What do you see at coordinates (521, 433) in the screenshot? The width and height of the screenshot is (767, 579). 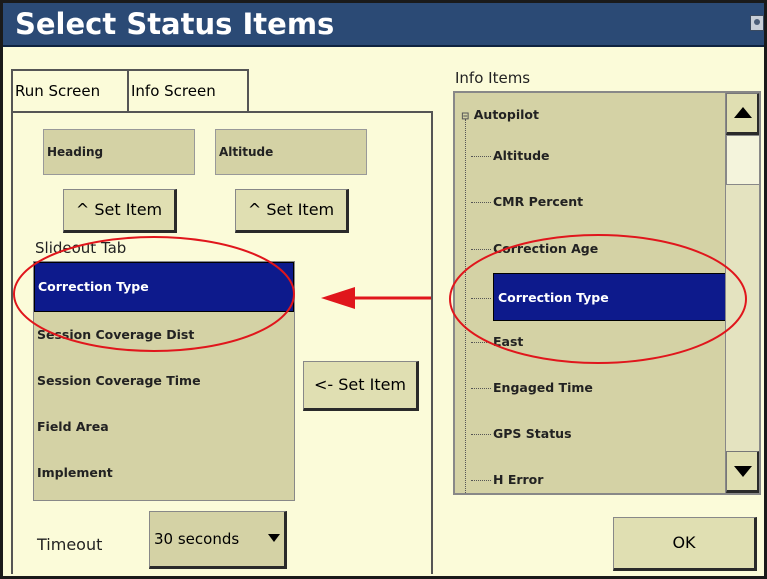 I see `tree-item: GPS Status` at bounding box center [521, 433].